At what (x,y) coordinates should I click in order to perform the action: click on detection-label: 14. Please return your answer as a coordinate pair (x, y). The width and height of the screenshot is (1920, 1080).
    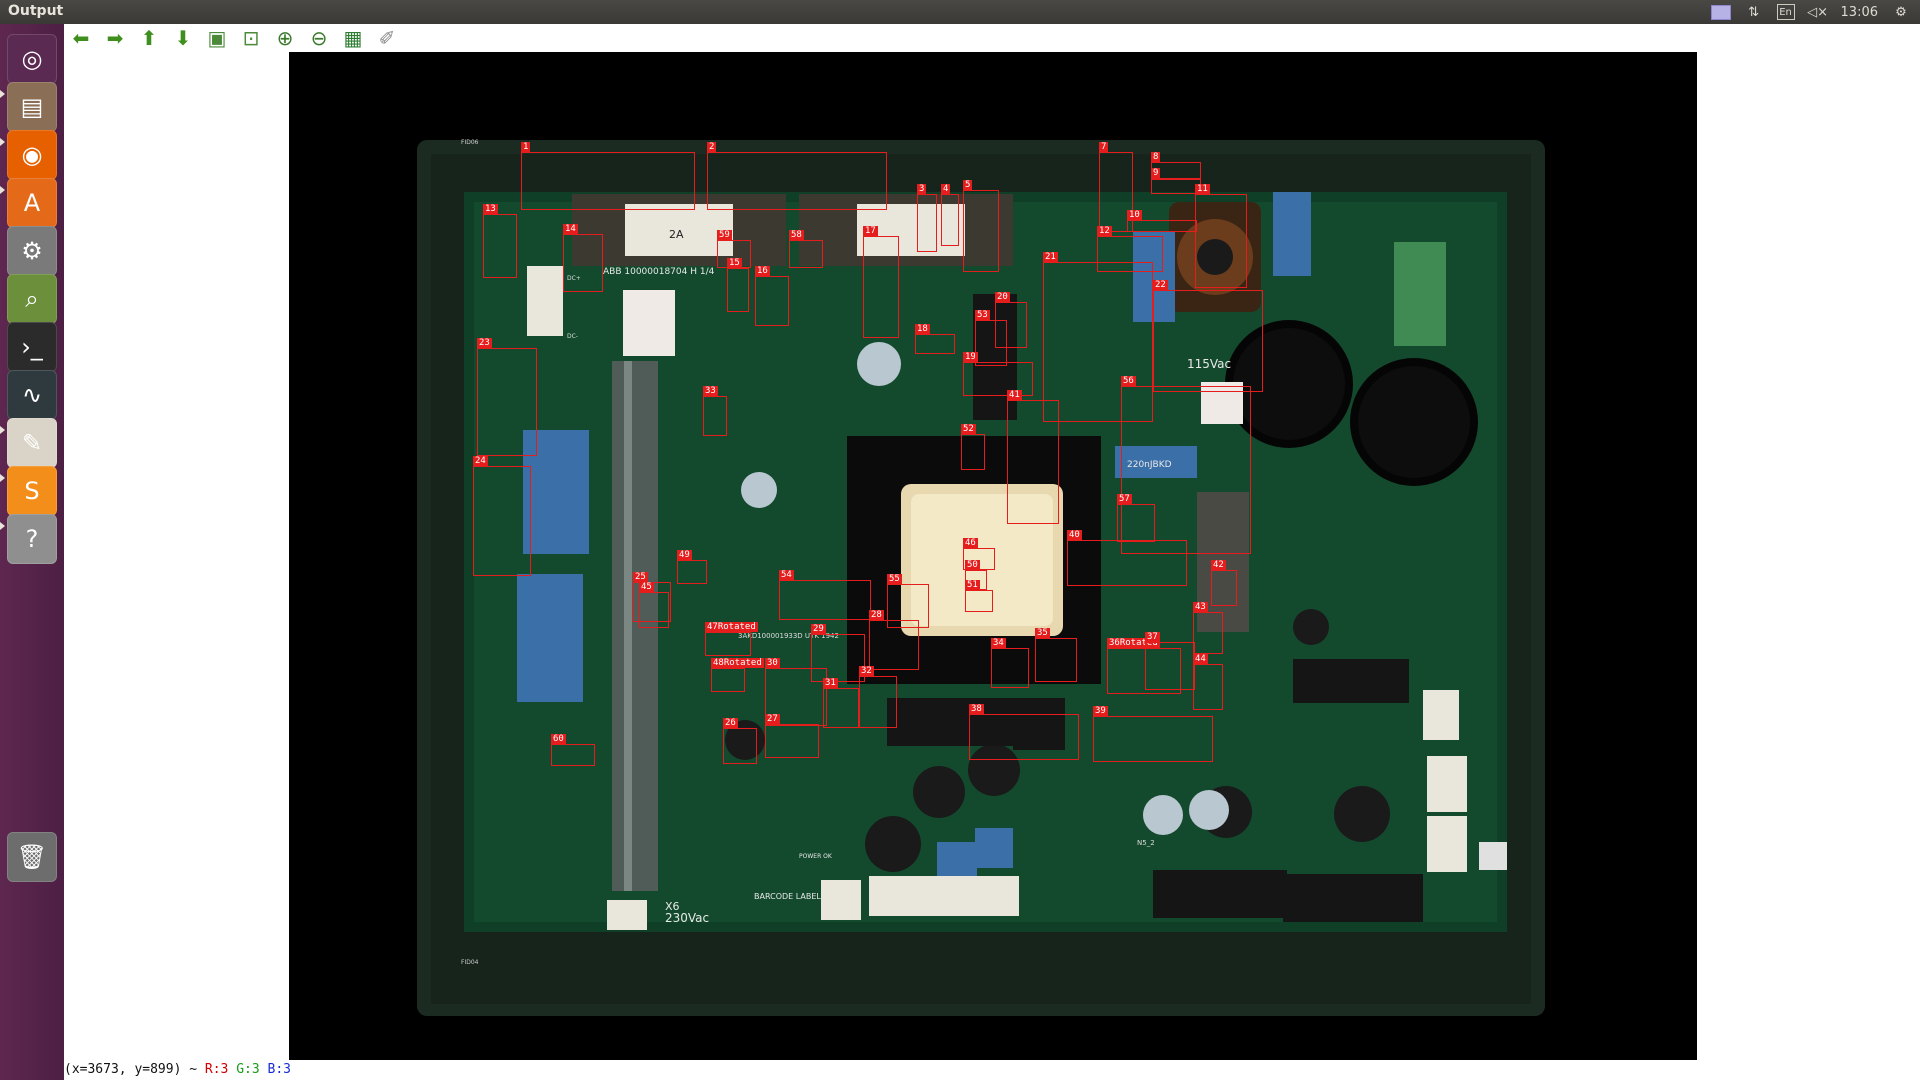
    Looking at the image, I should click on (570, 229).